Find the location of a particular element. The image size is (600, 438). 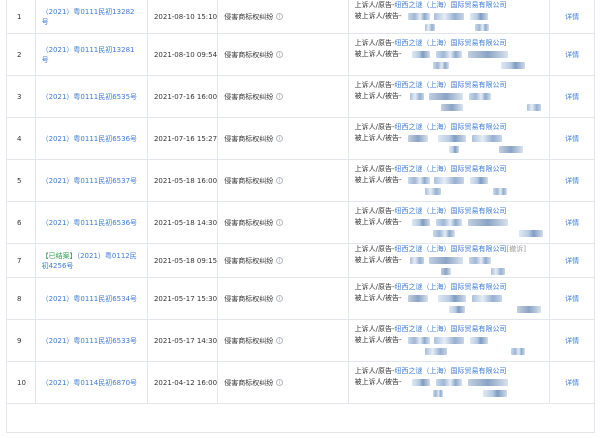

case-number-link: （2021）粤0114民初6870号 is located at coordinates (89, 383).